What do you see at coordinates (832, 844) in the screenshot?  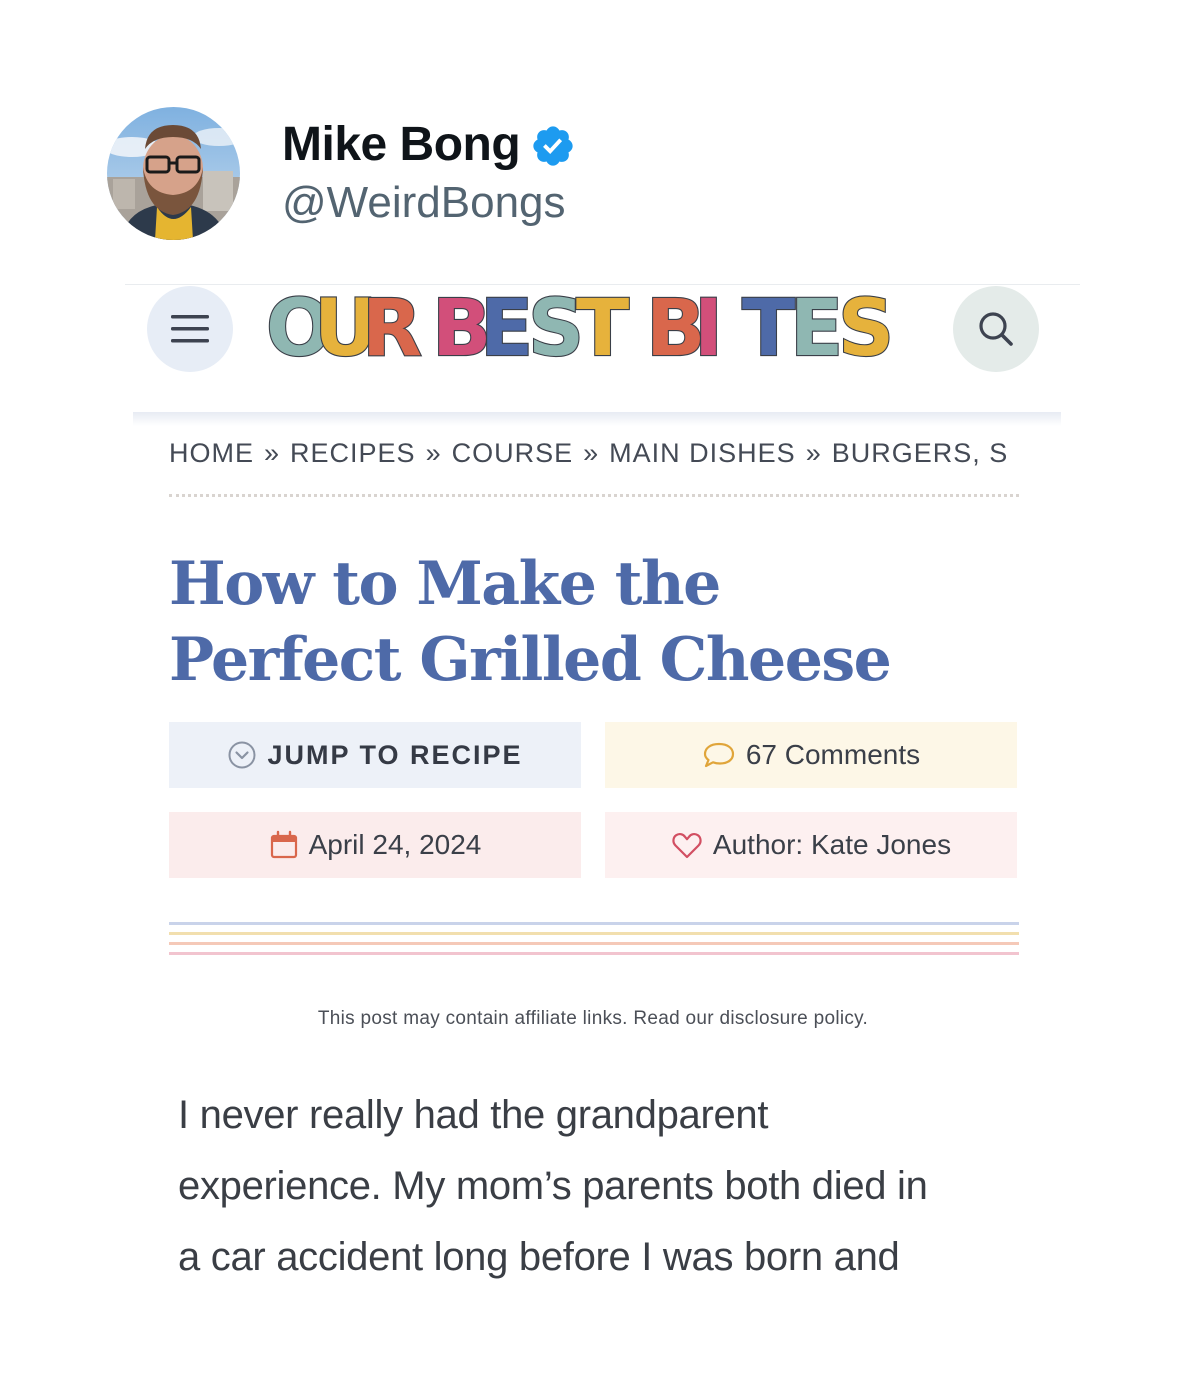 I see `post-author-label: Author: Kate Jones` at bounding box center [832, 844].